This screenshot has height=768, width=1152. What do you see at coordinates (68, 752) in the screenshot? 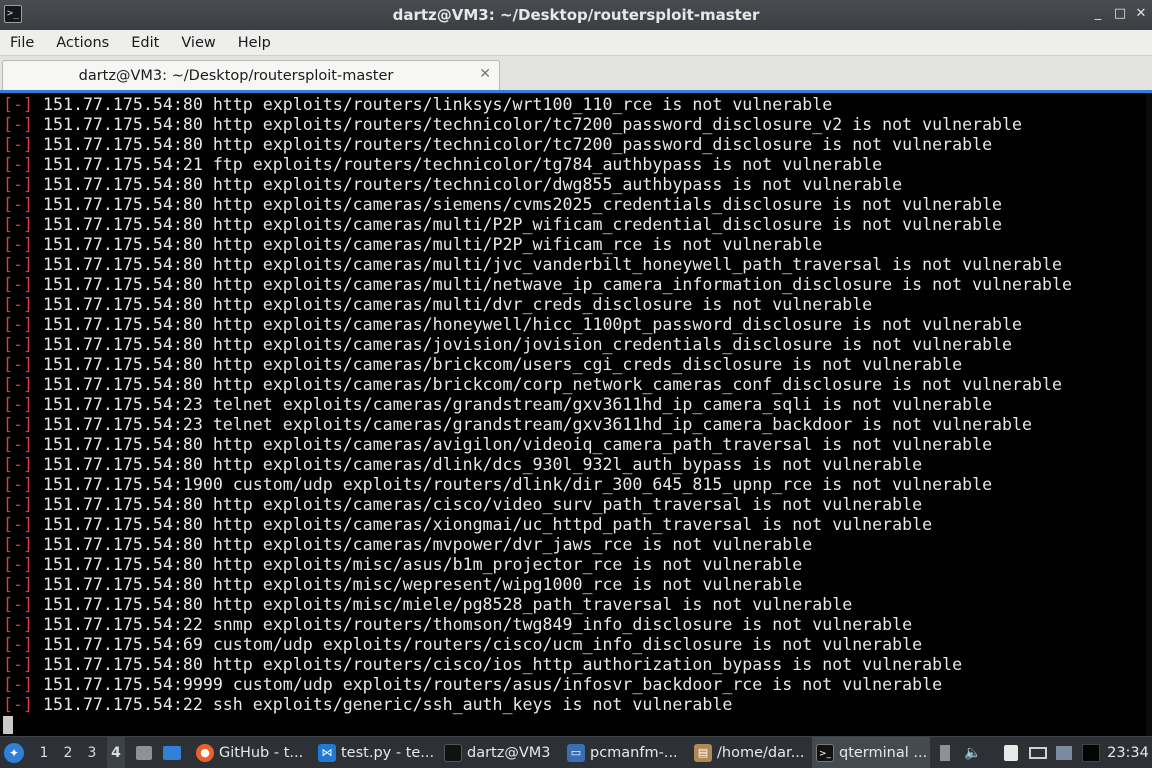
I see `desktop-2-button: 2` at bounding box center [68, 752].